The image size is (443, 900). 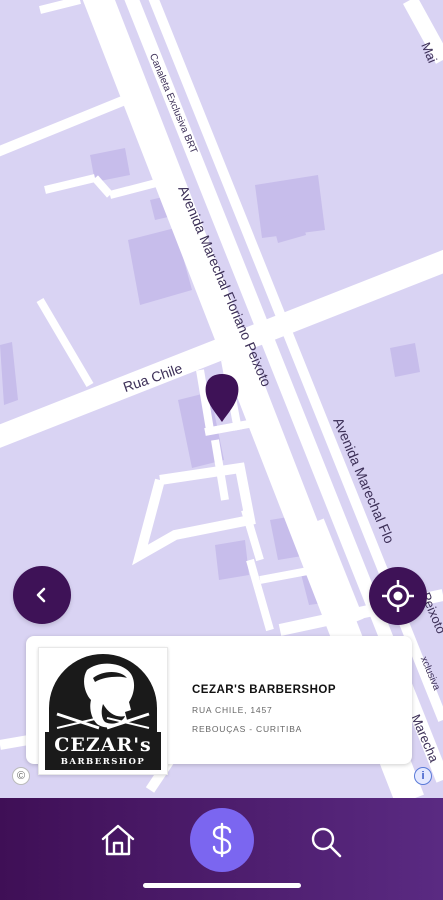 I want to click on business-address-line2: REBOUÇAS - CURITIBA, so click(x=247, y=729).